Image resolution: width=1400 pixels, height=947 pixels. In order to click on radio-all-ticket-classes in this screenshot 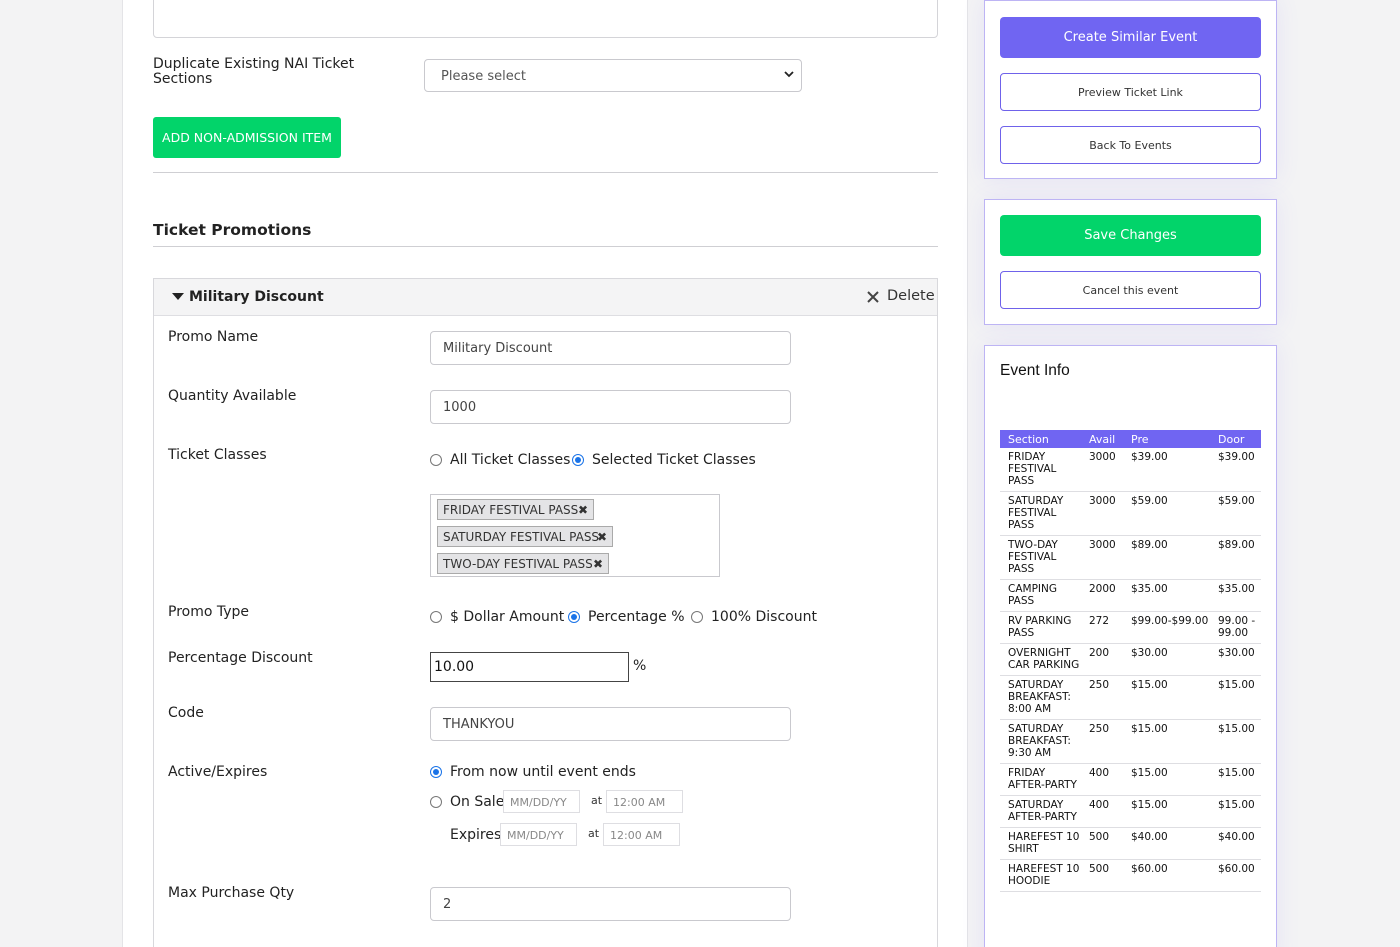, I will do `click(436, 460)`.